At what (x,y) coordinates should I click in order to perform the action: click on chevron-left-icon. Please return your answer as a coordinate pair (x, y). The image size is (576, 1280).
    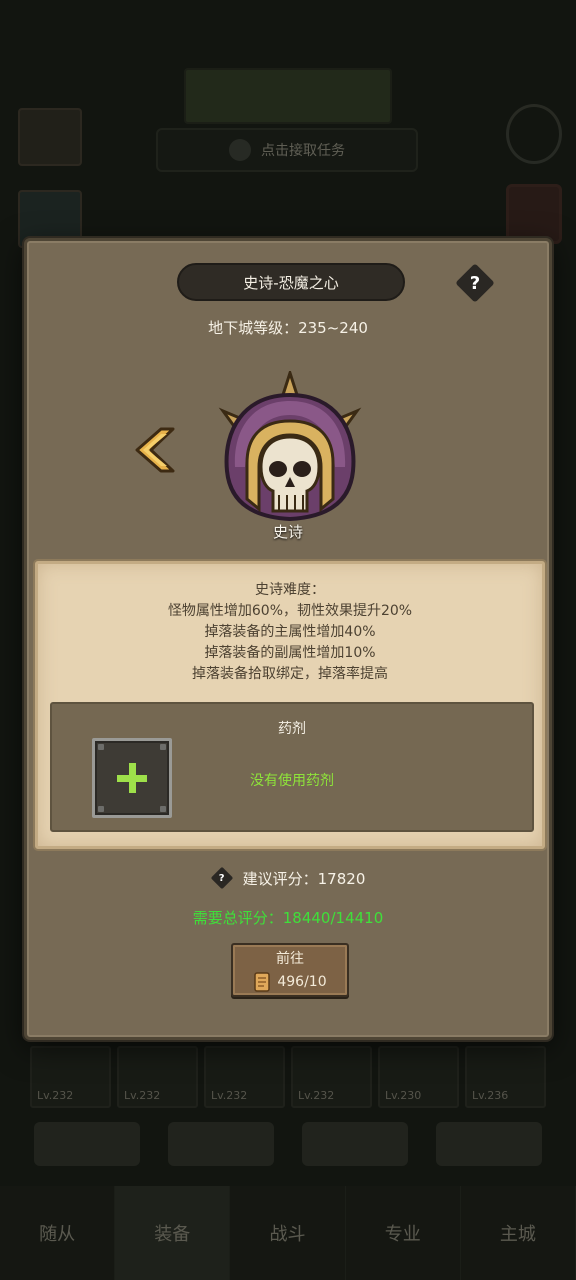
    Looking at the image, I should click on (153, 450).